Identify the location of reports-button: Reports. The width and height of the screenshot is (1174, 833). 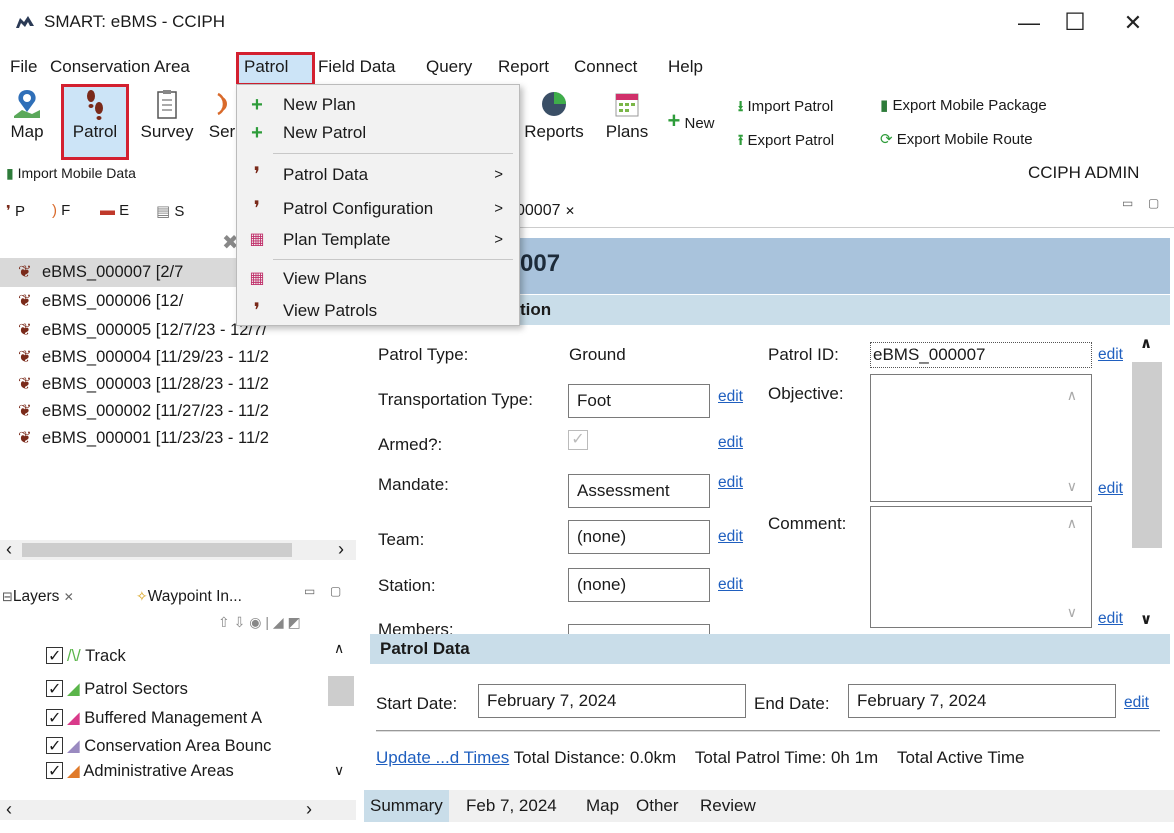
(554, 115).